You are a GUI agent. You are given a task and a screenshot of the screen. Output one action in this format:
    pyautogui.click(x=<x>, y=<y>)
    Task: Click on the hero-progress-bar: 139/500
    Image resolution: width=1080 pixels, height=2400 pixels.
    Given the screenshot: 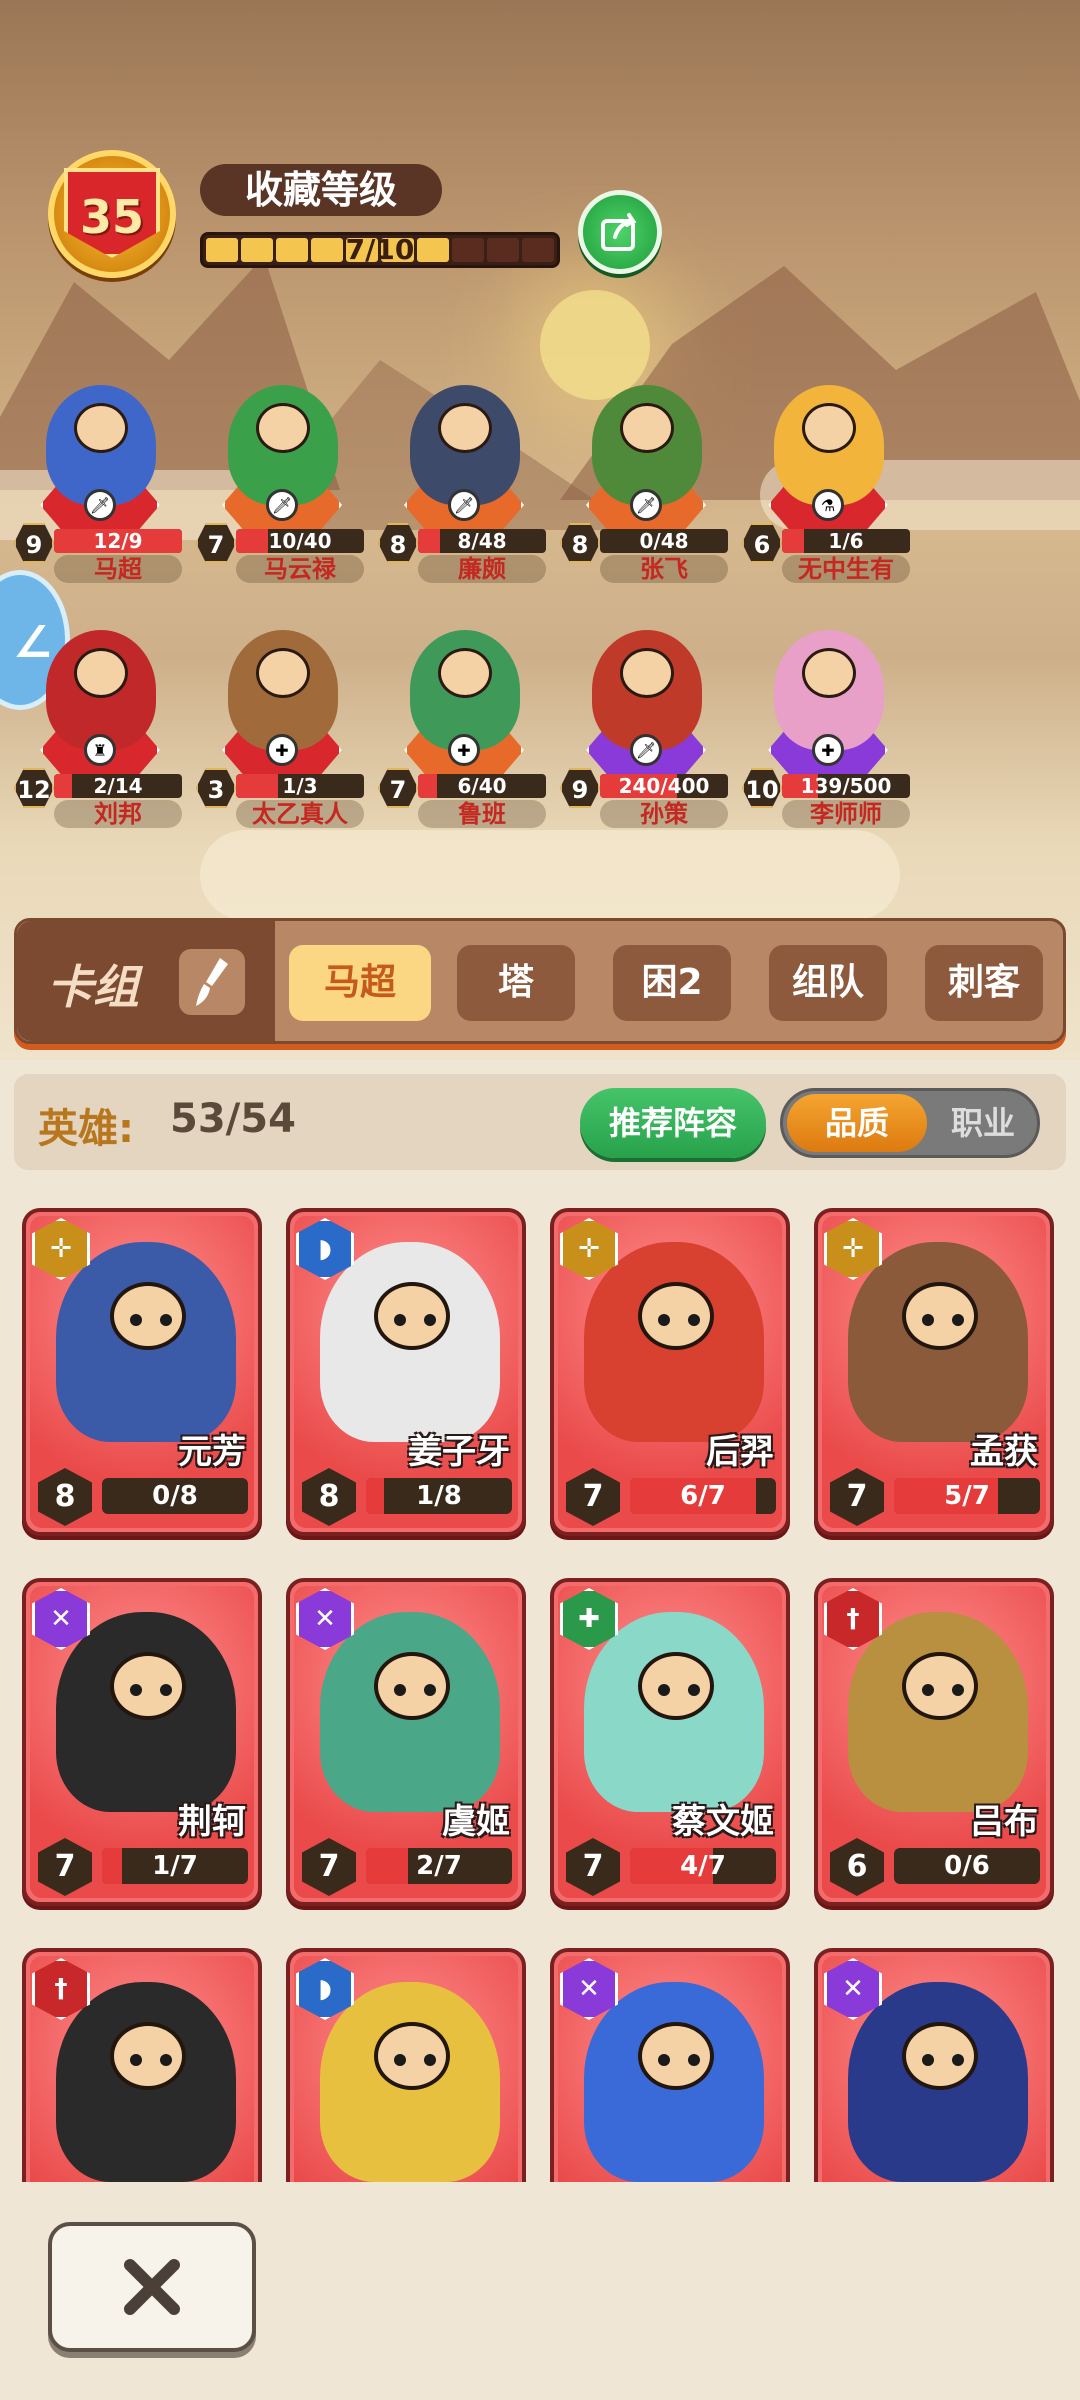 What is the action you would take?
    pyautogui.click(x=846, y=786)
    